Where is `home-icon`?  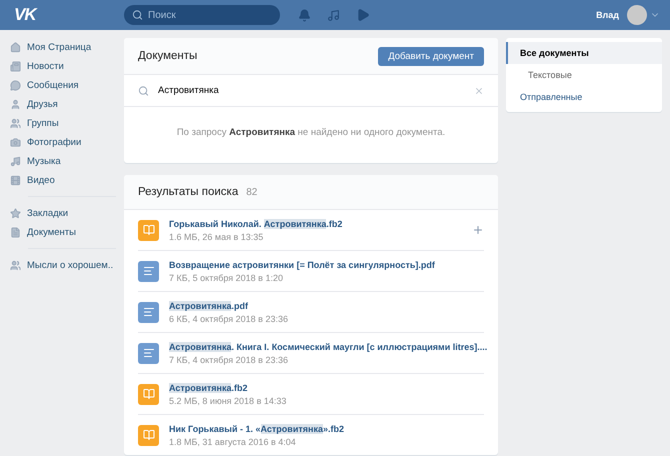 home-icon is located at coordinates (15, 47).